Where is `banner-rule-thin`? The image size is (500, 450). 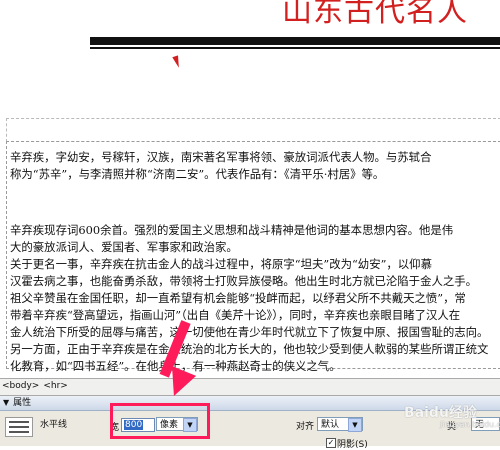
banner-rule-thin is located at coordinates (295, 48).